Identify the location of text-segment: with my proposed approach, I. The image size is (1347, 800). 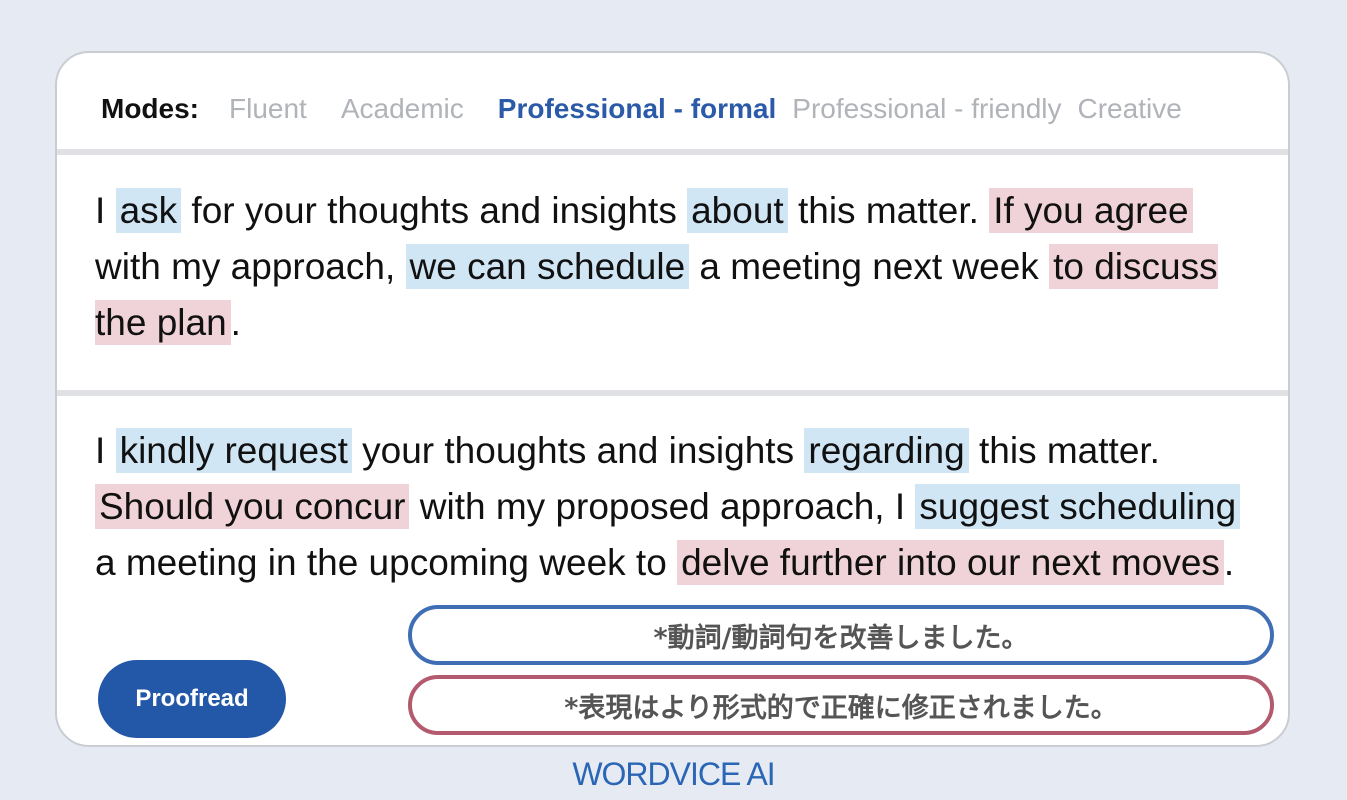
(662, 506).